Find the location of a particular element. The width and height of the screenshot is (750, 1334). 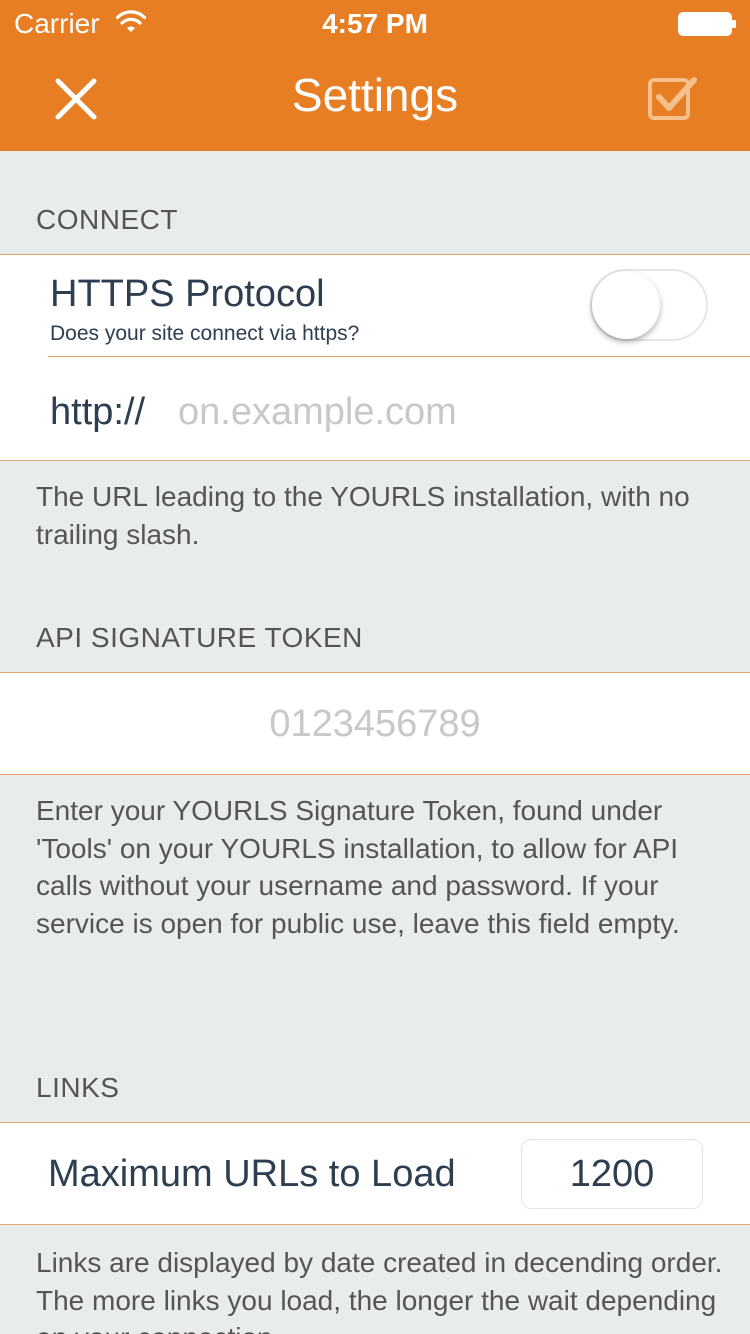

section-header-connect: CONNECT is located at coordinates (107, 219).